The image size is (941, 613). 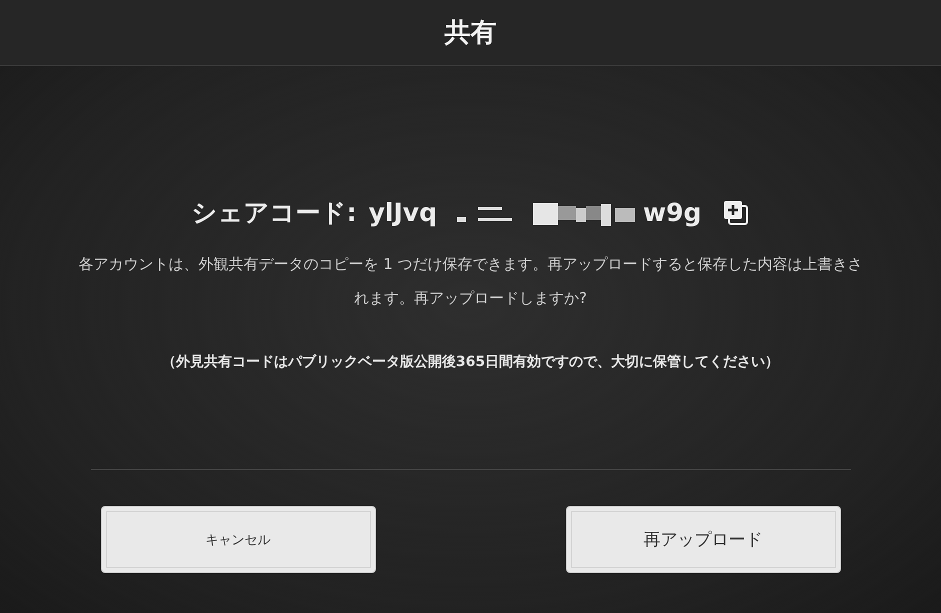 What do you see at coordinates (402, 212) in the screenshot?
I see `share-code-start: ylJvq` at bounding box center [402, 212].